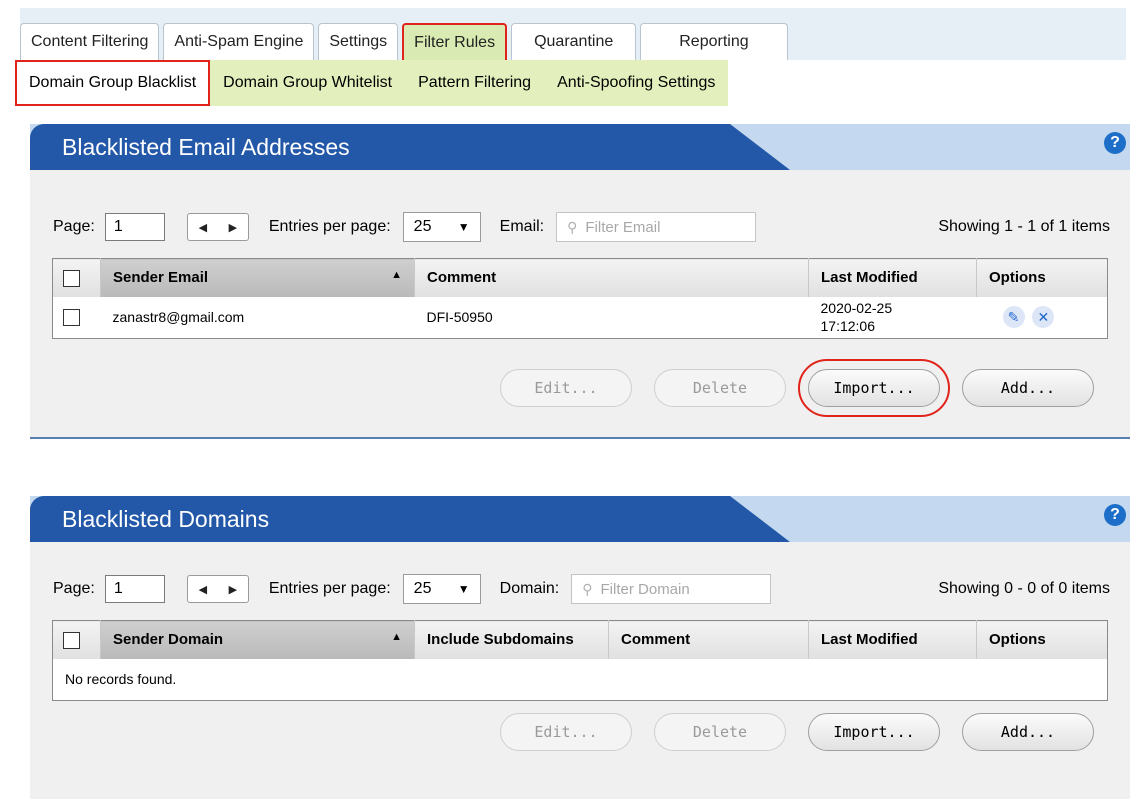 Image resolution: width=1130 pixels, height=799 pixels. What do you see at coordinates (848, 326) in the screenshot?
I see `last-modified-time: 17:12:06` at bounding box center [848, 326].